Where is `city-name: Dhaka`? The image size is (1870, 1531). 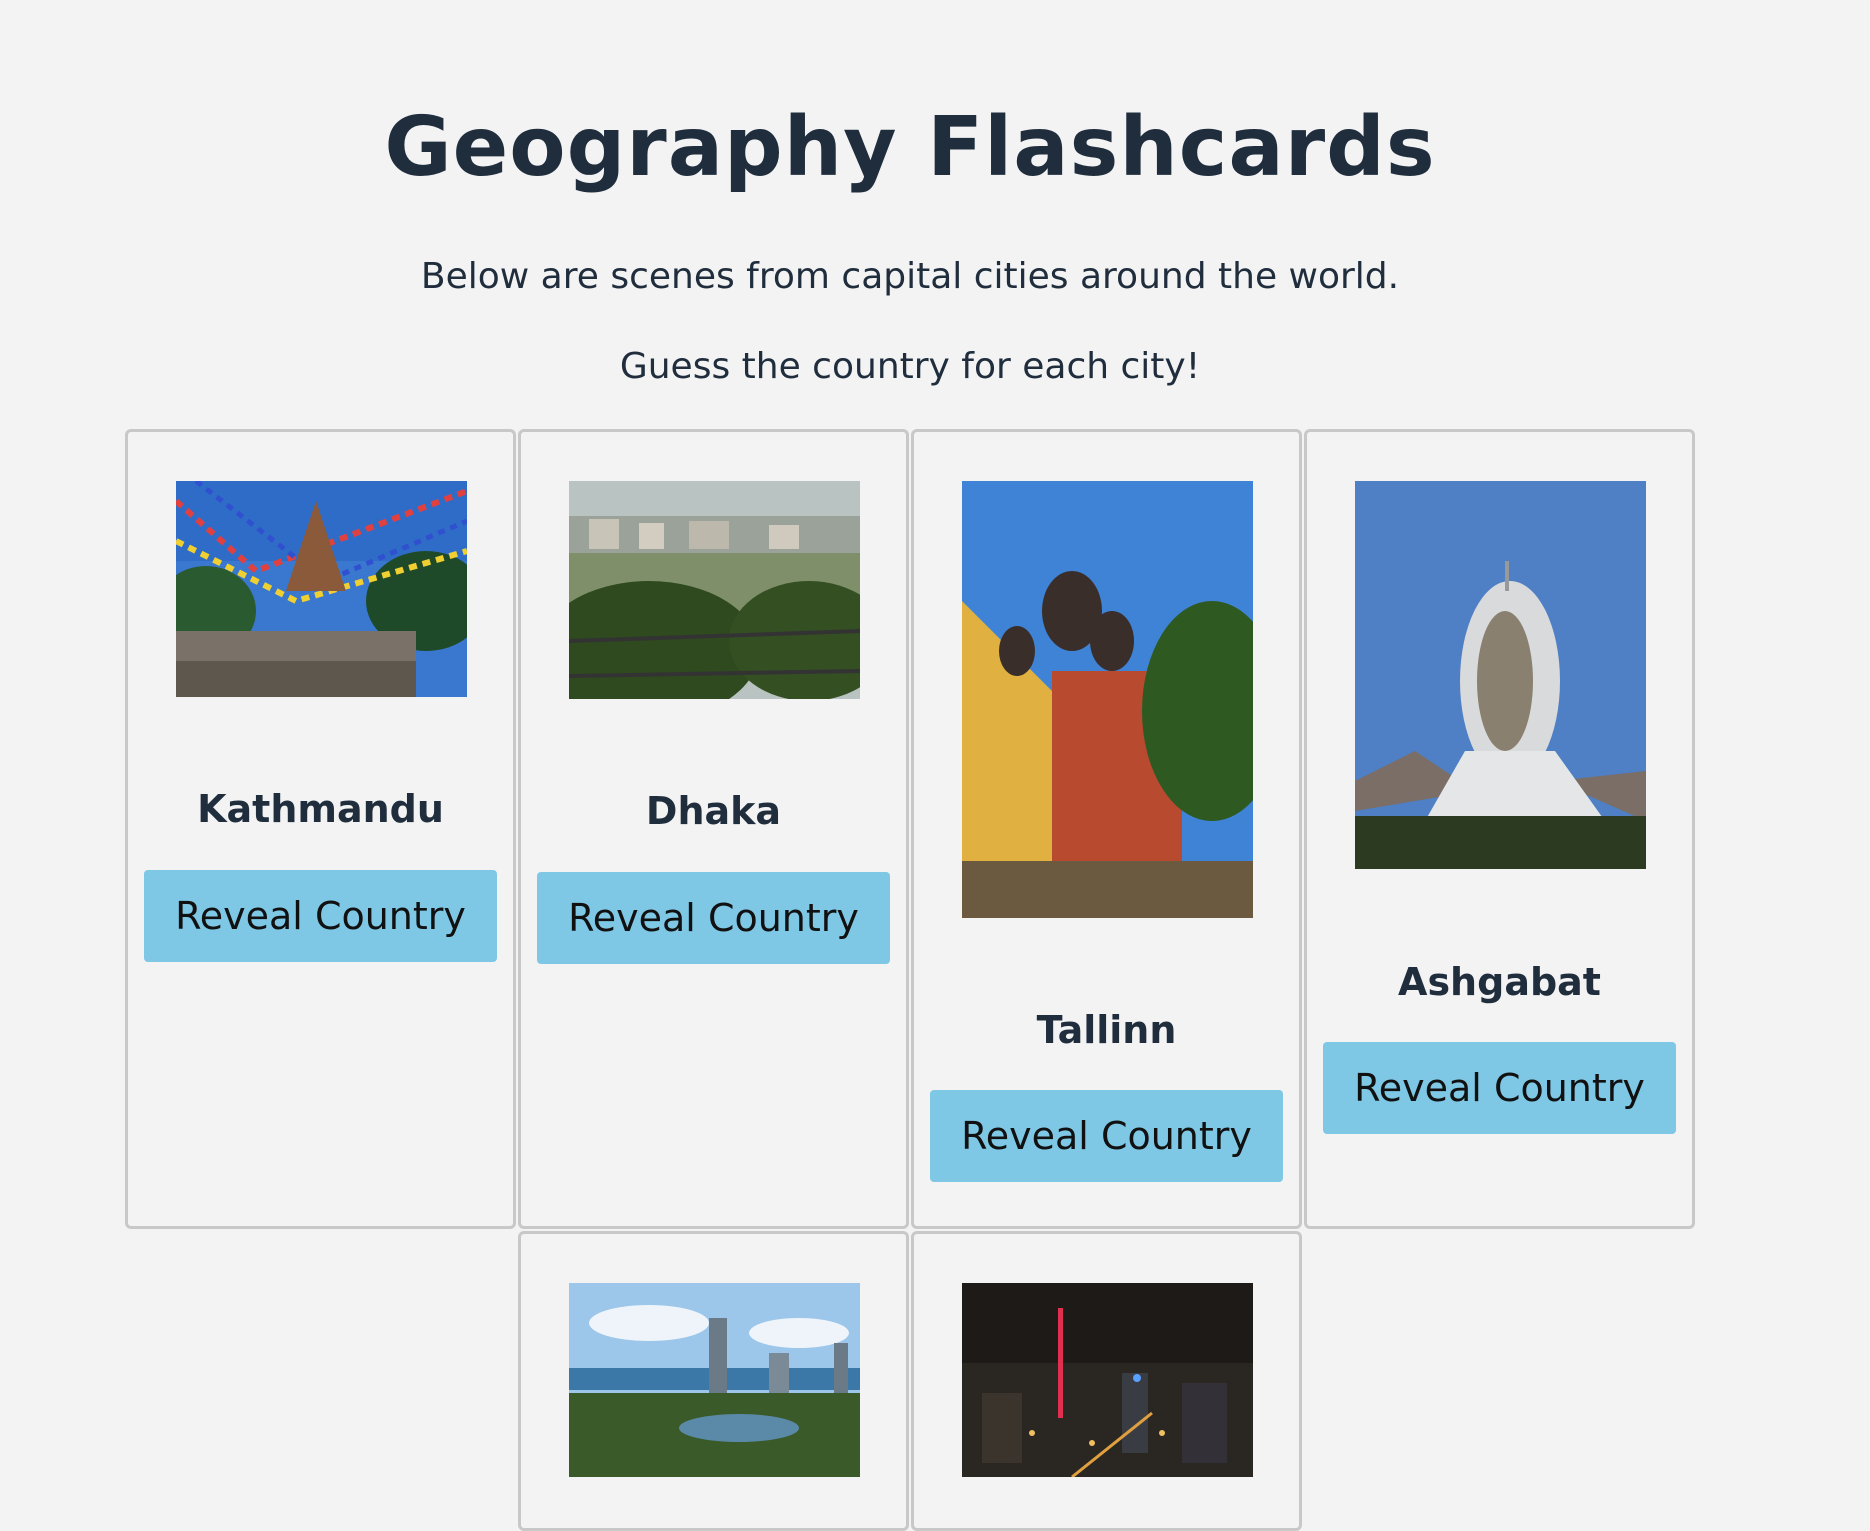 city-name: Dhaka is located at coordinates (713, 811).